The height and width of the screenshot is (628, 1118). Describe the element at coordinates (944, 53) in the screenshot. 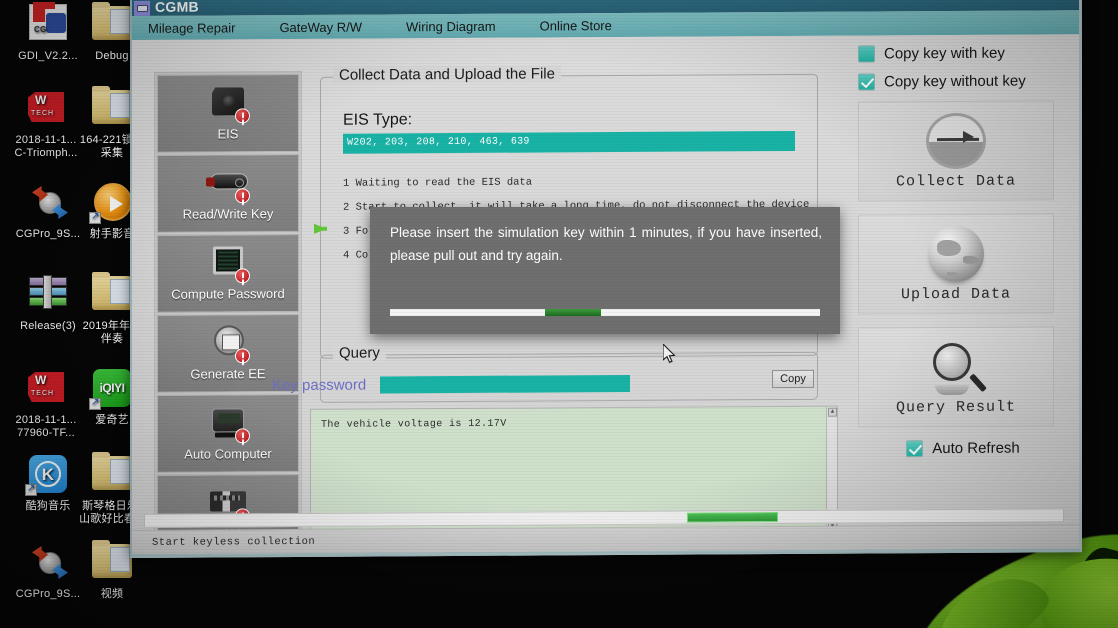

I see `checkbox-label: Copy key with key` at that location.